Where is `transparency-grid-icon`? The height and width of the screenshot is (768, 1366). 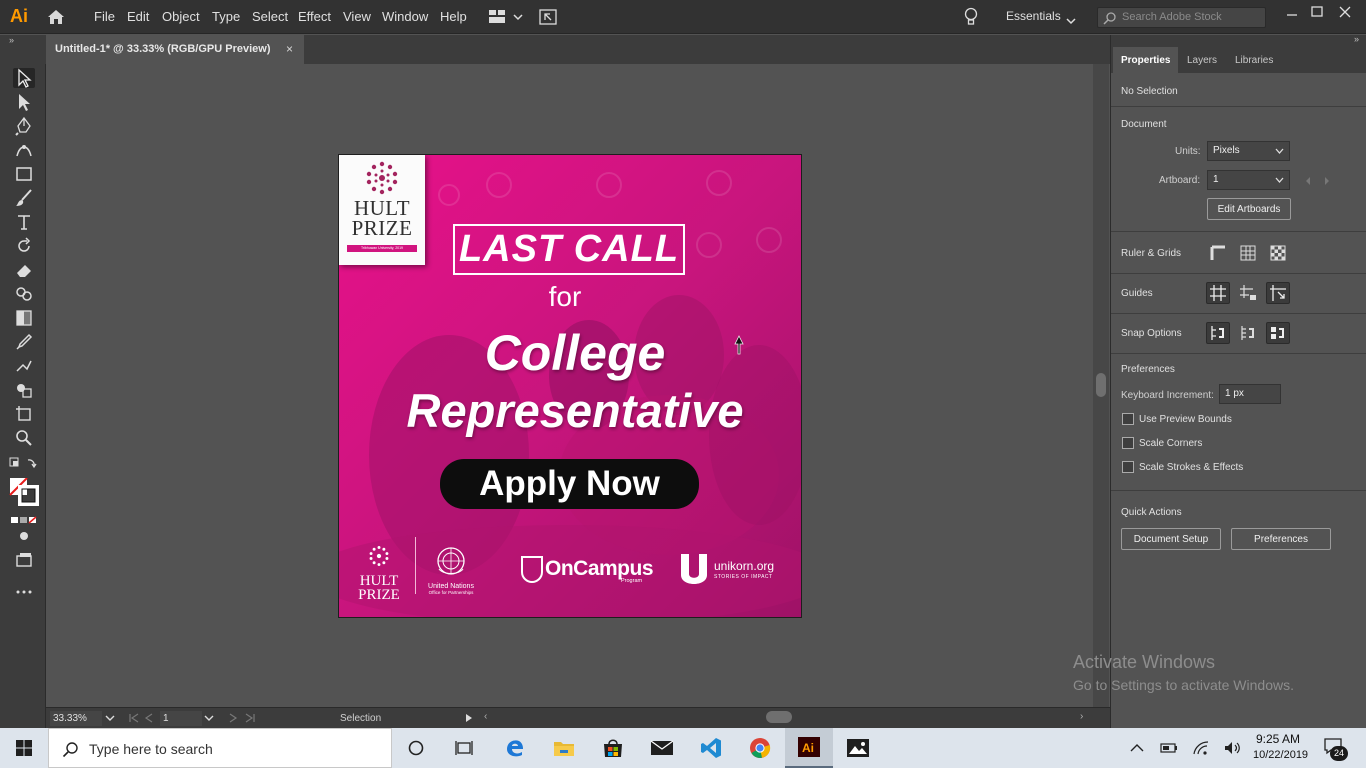 transparency-grid-icon is located at coordinates (1278, 253).